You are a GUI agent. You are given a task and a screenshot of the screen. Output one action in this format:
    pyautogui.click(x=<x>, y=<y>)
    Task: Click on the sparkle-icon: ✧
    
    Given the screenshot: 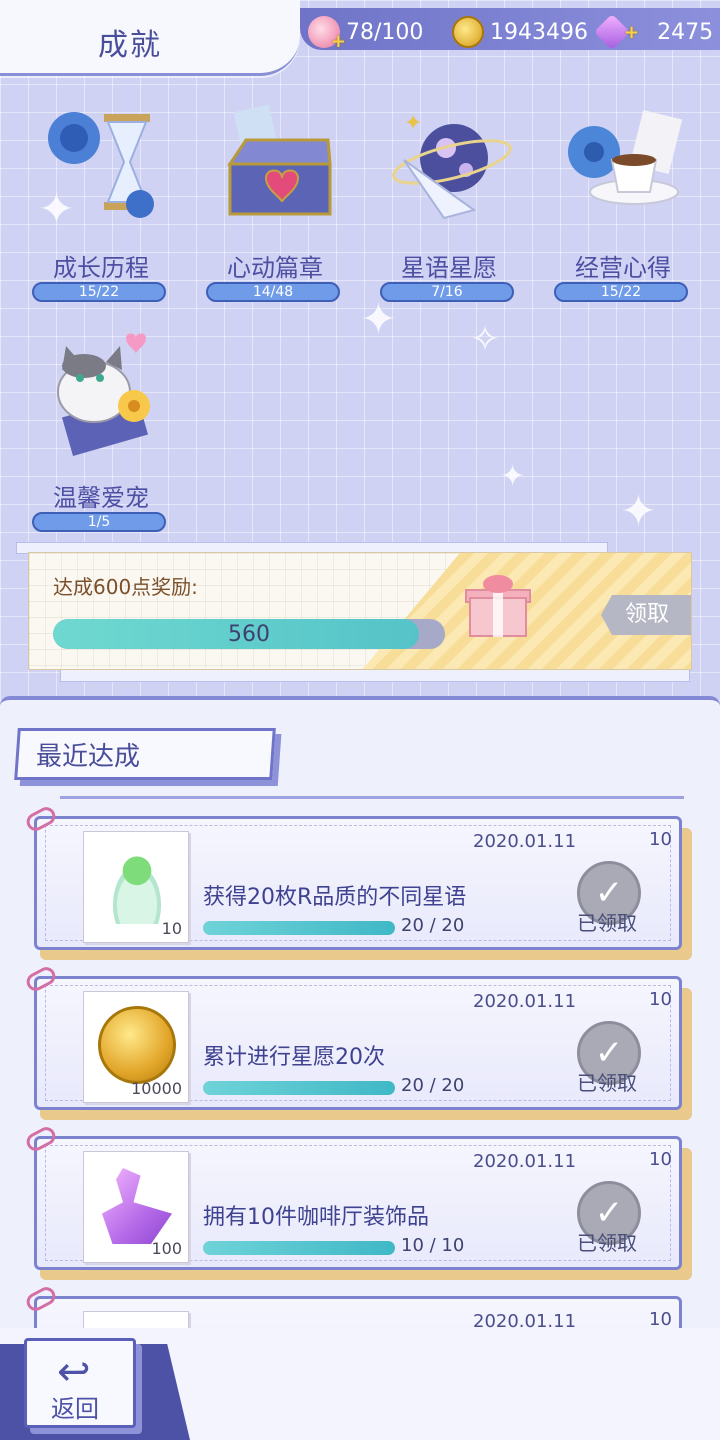 What is the action you would take?
    pyautogui.click(x=485, y=339)
    